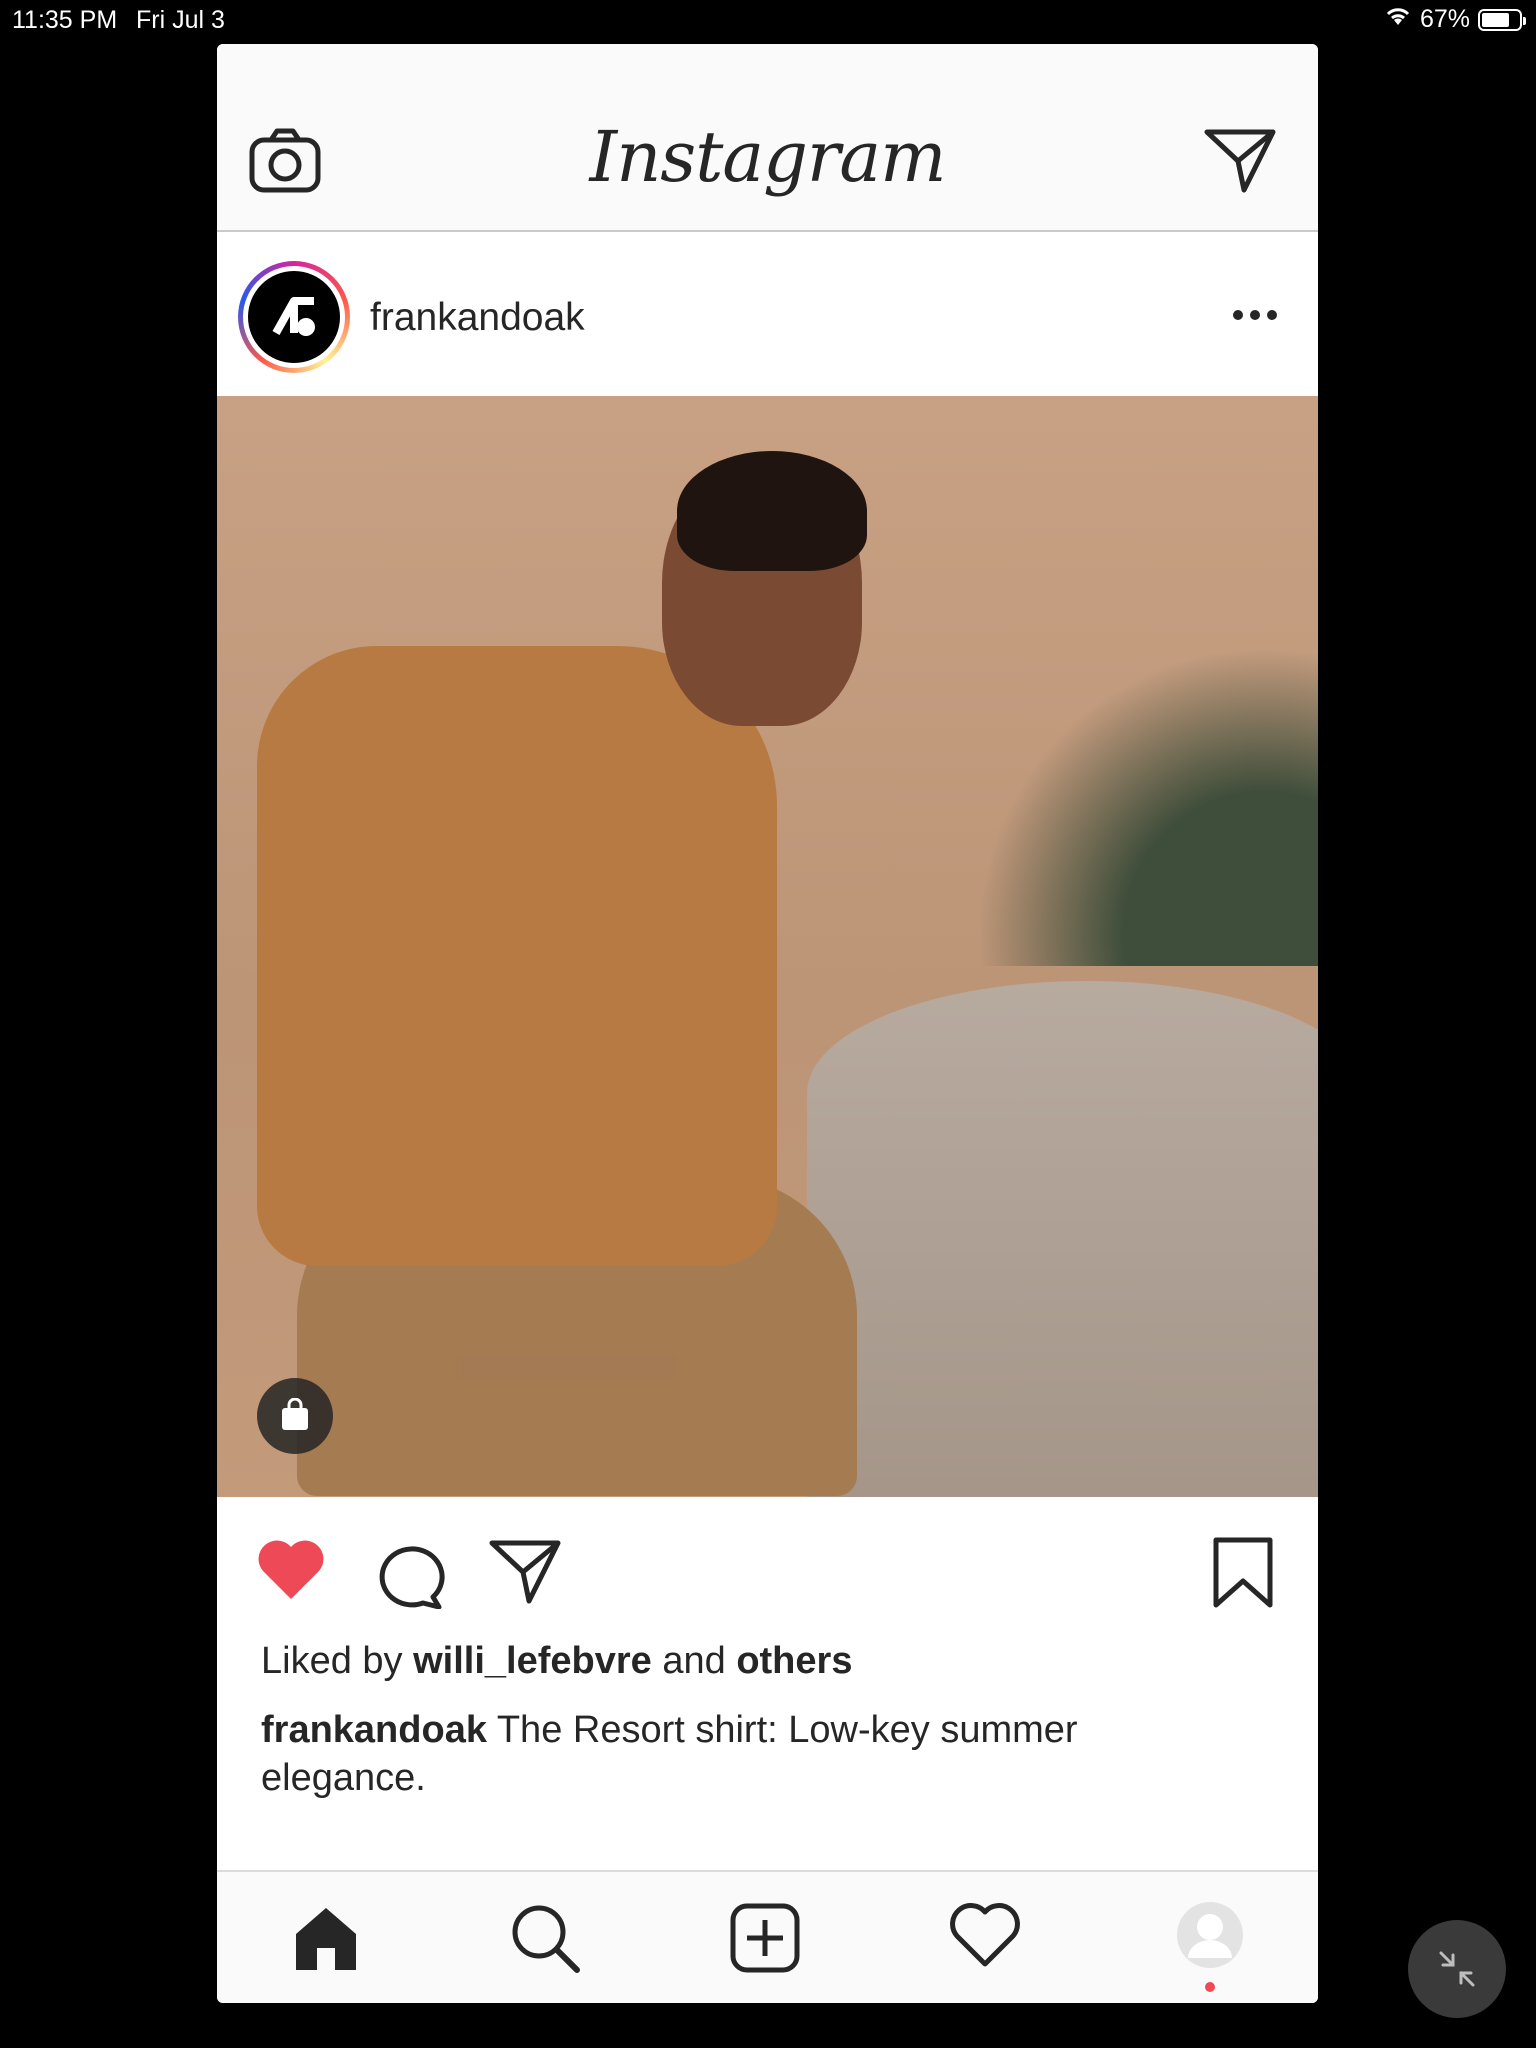 This screenshot has width=1536, height=2048. I want to click on battery-percent: 67%, so click(1444, 19).